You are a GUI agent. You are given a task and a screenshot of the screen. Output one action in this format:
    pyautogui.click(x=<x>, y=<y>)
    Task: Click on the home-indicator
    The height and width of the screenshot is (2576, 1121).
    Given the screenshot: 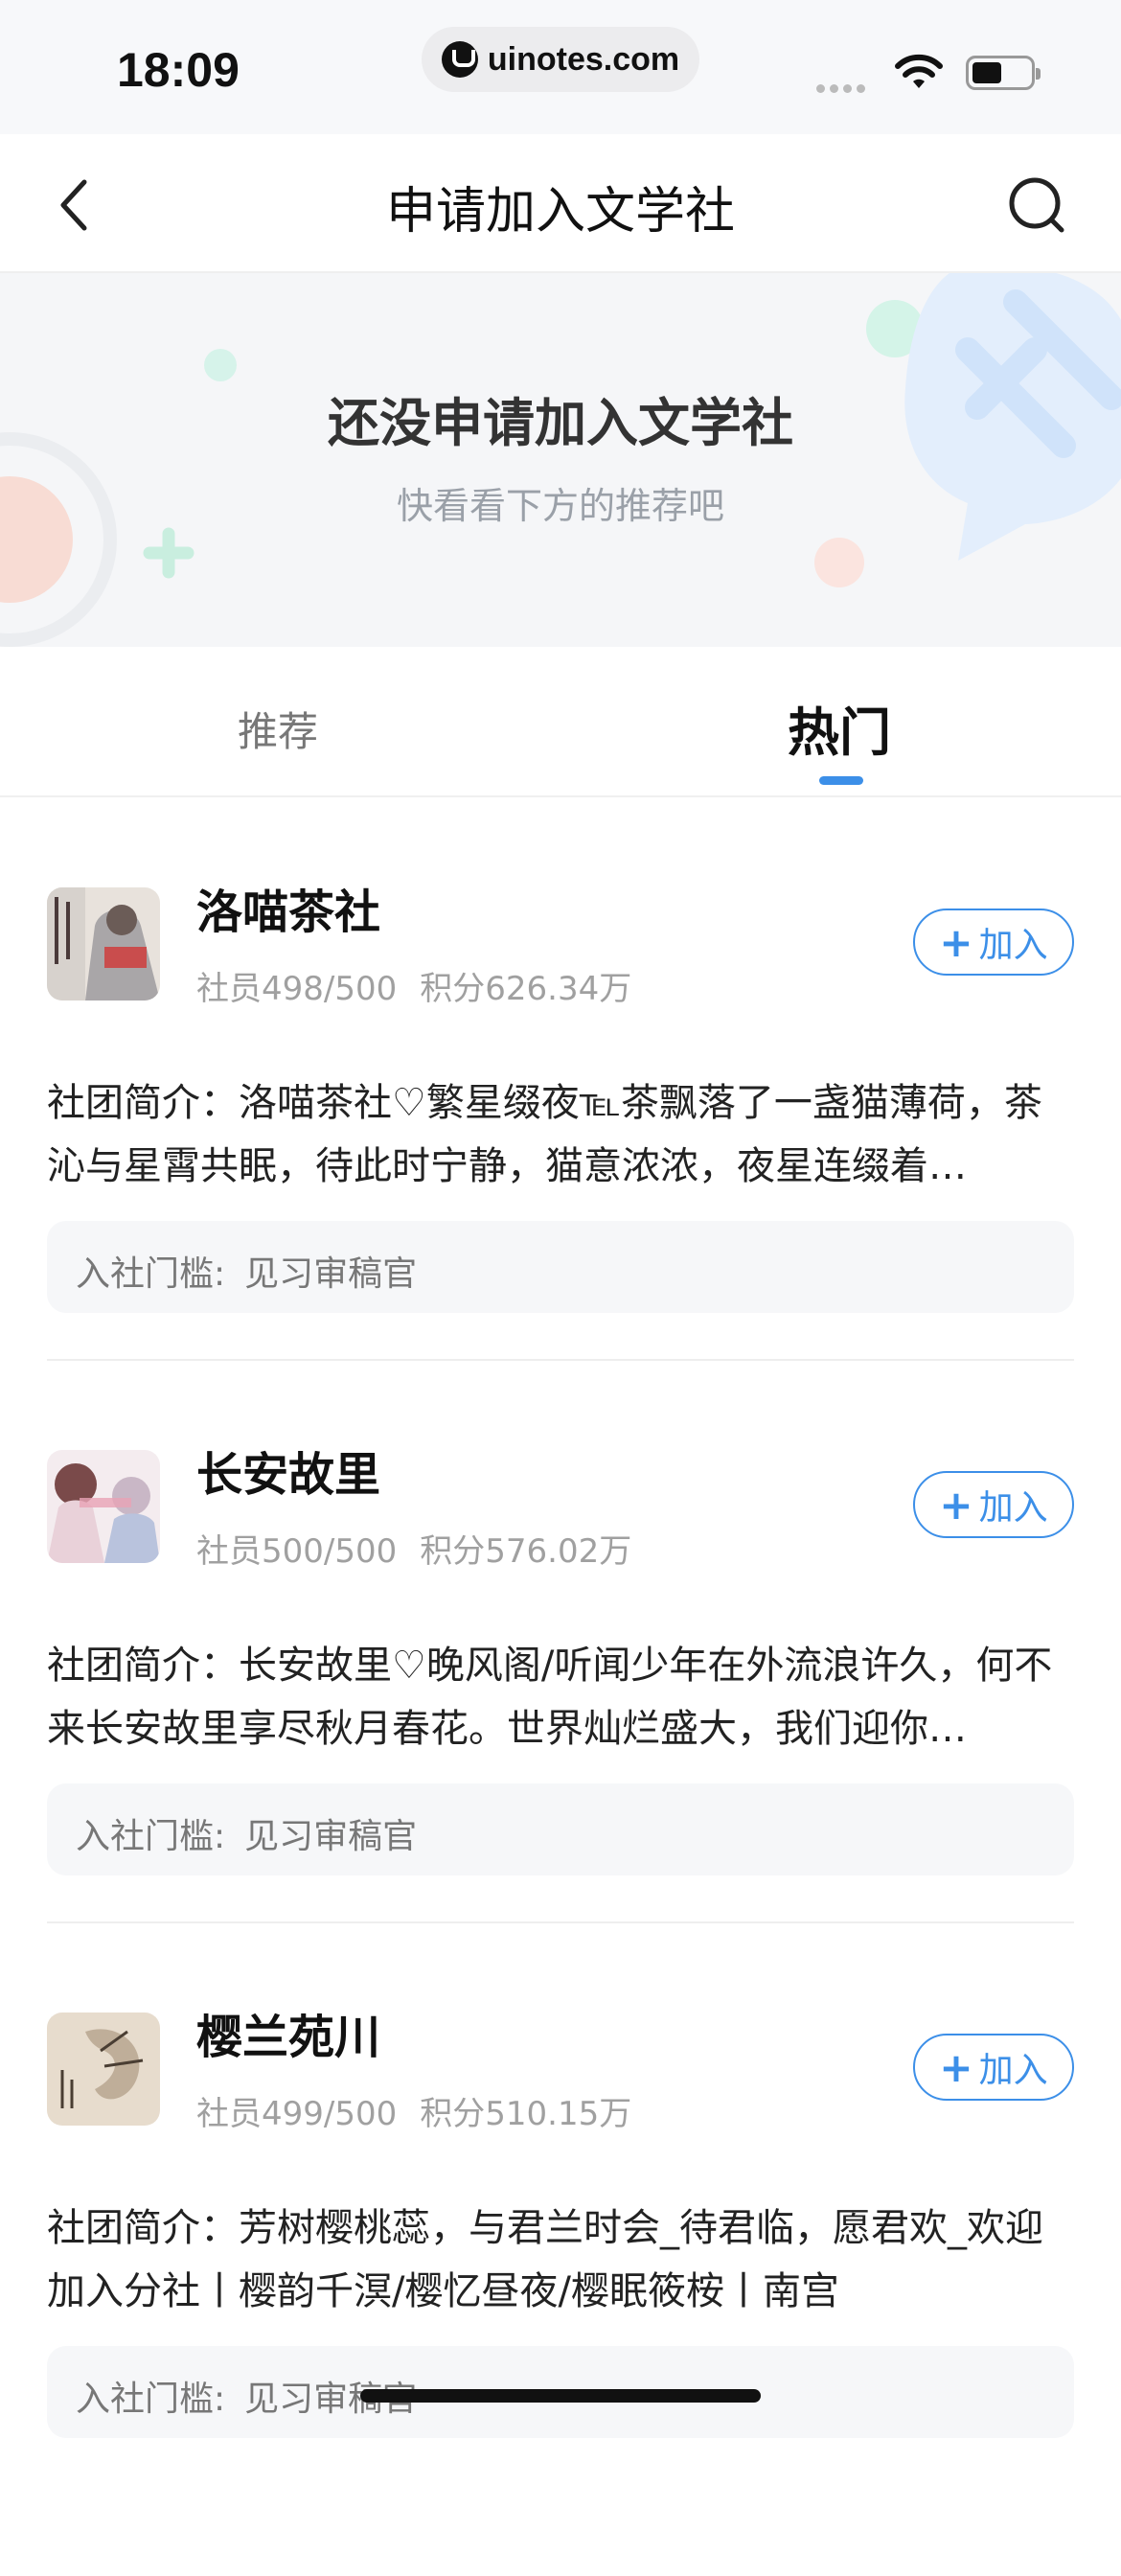 What is the action you would take?
    pyautogui.click(x=560, y=2396)
    